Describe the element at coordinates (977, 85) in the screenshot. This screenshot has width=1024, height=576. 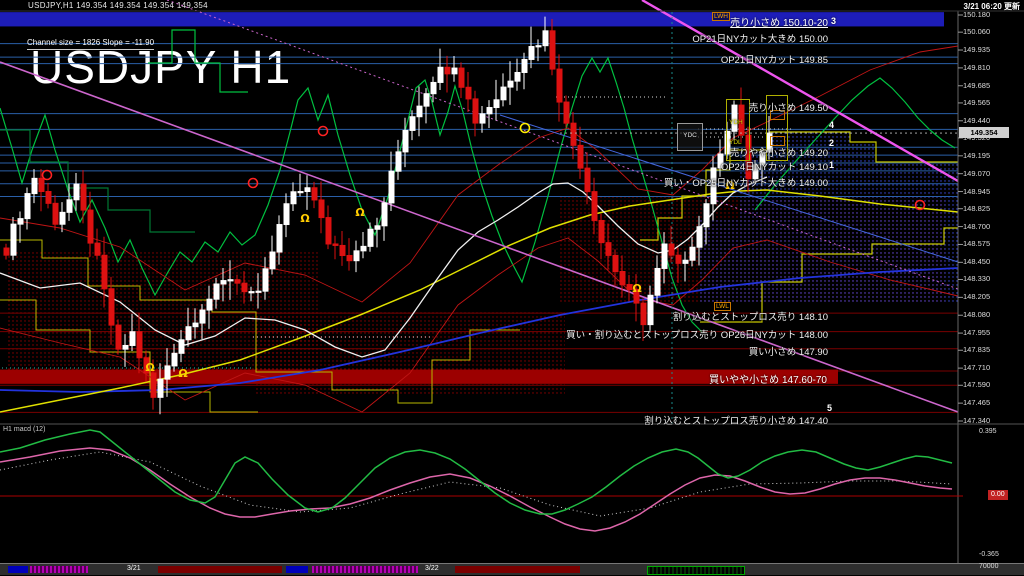
I see `price-tick-label: 149.685` at that location.